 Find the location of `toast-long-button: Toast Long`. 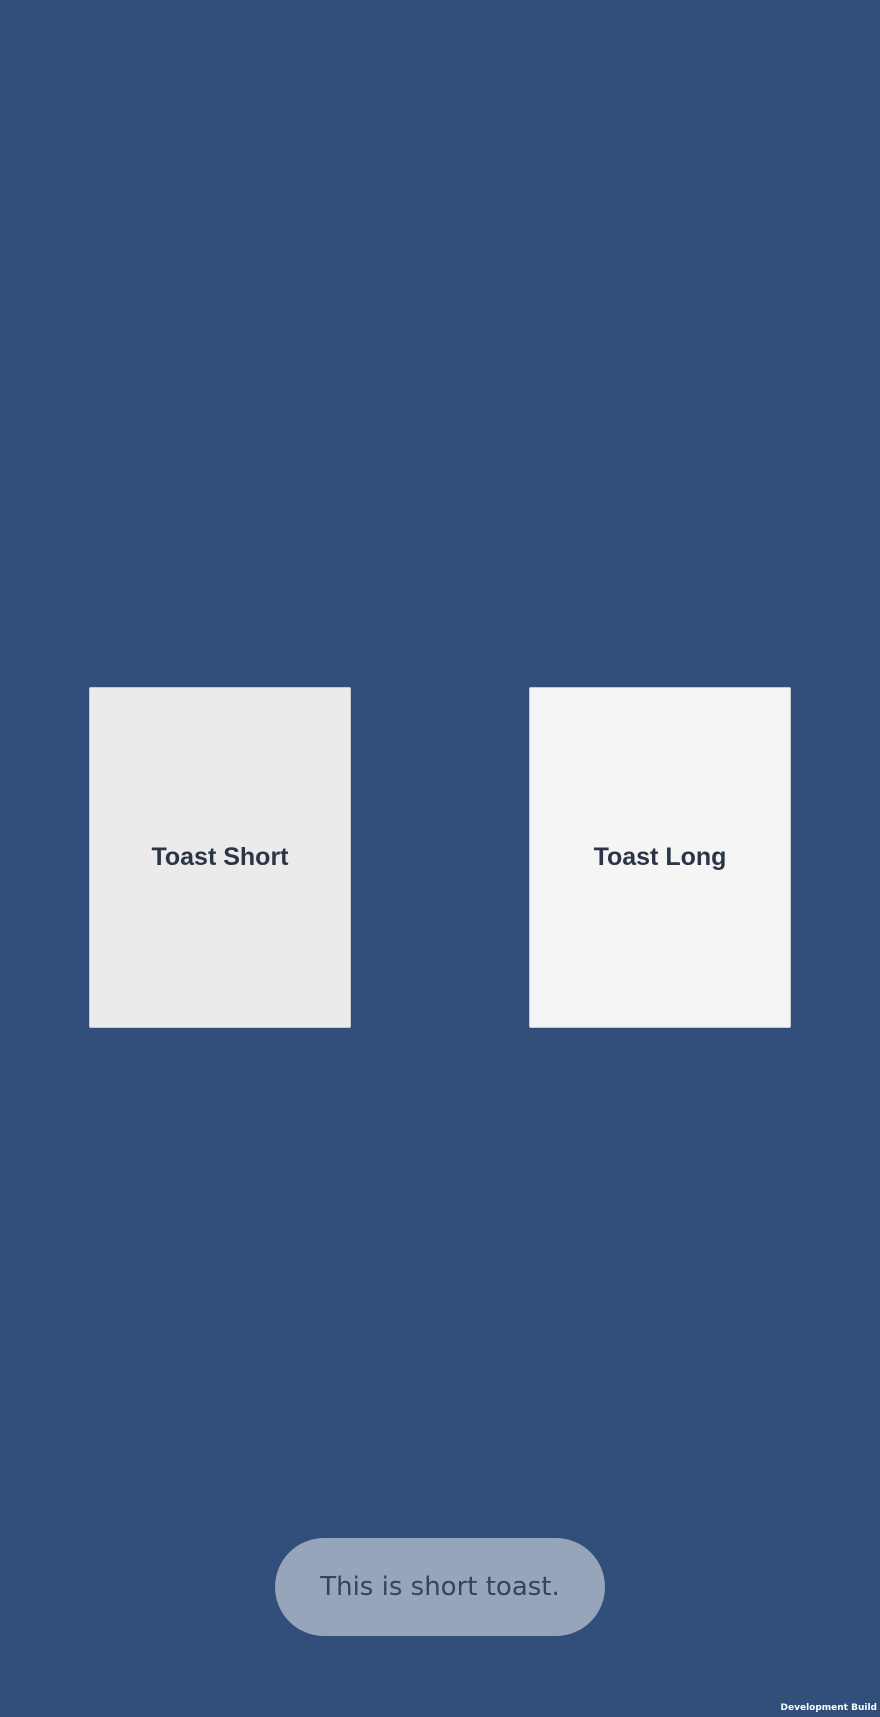

toast-long-button: Toast Long is located at coordinates (660, 857).